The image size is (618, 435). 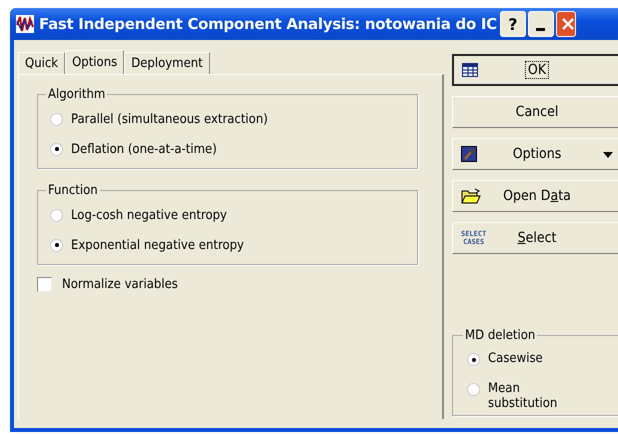 What do you see at coordinates (535, 154) in the screenshot?
I see `dialog-button: Options` at bounding box center [535, 154].